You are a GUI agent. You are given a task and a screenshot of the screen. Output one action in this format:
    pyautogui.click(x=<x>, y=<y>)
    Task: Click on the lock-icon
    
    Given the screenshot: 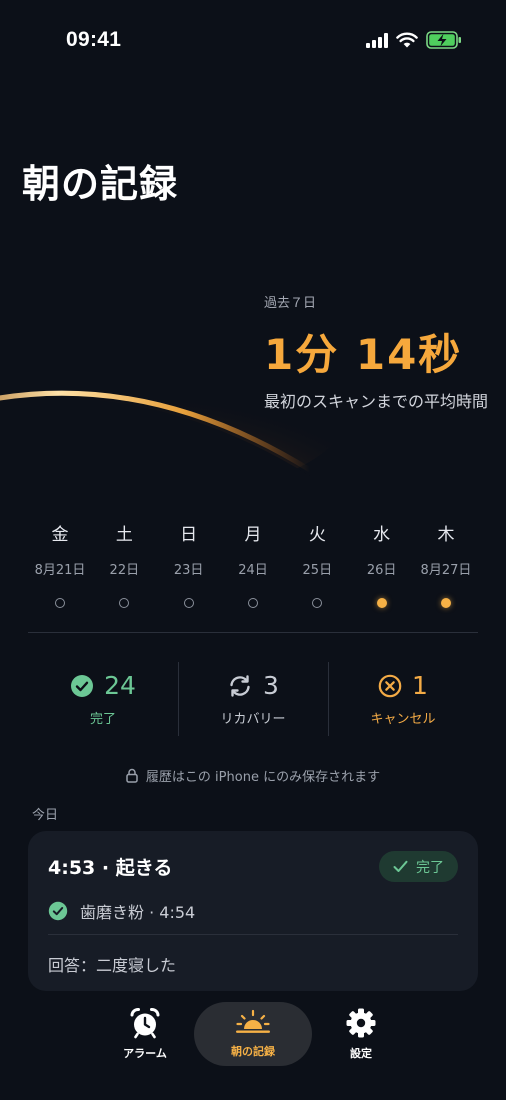 What is the action you would take?
    pyautogui.click(x=132, y=775)
    